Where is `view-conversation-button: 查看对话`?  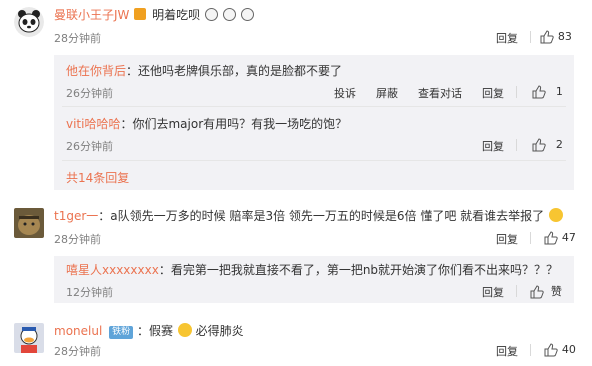 view-conversation-button: 查看对话 is located at coordinates (440, 93).